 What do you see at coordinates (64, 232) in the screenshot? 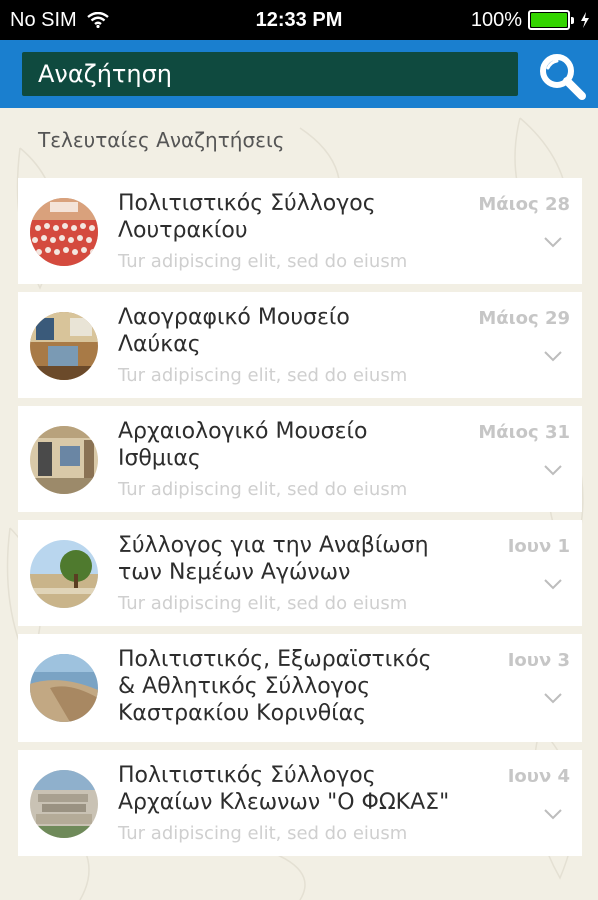
I see `avatar-choir-photo` at bounding box center [64, 232].